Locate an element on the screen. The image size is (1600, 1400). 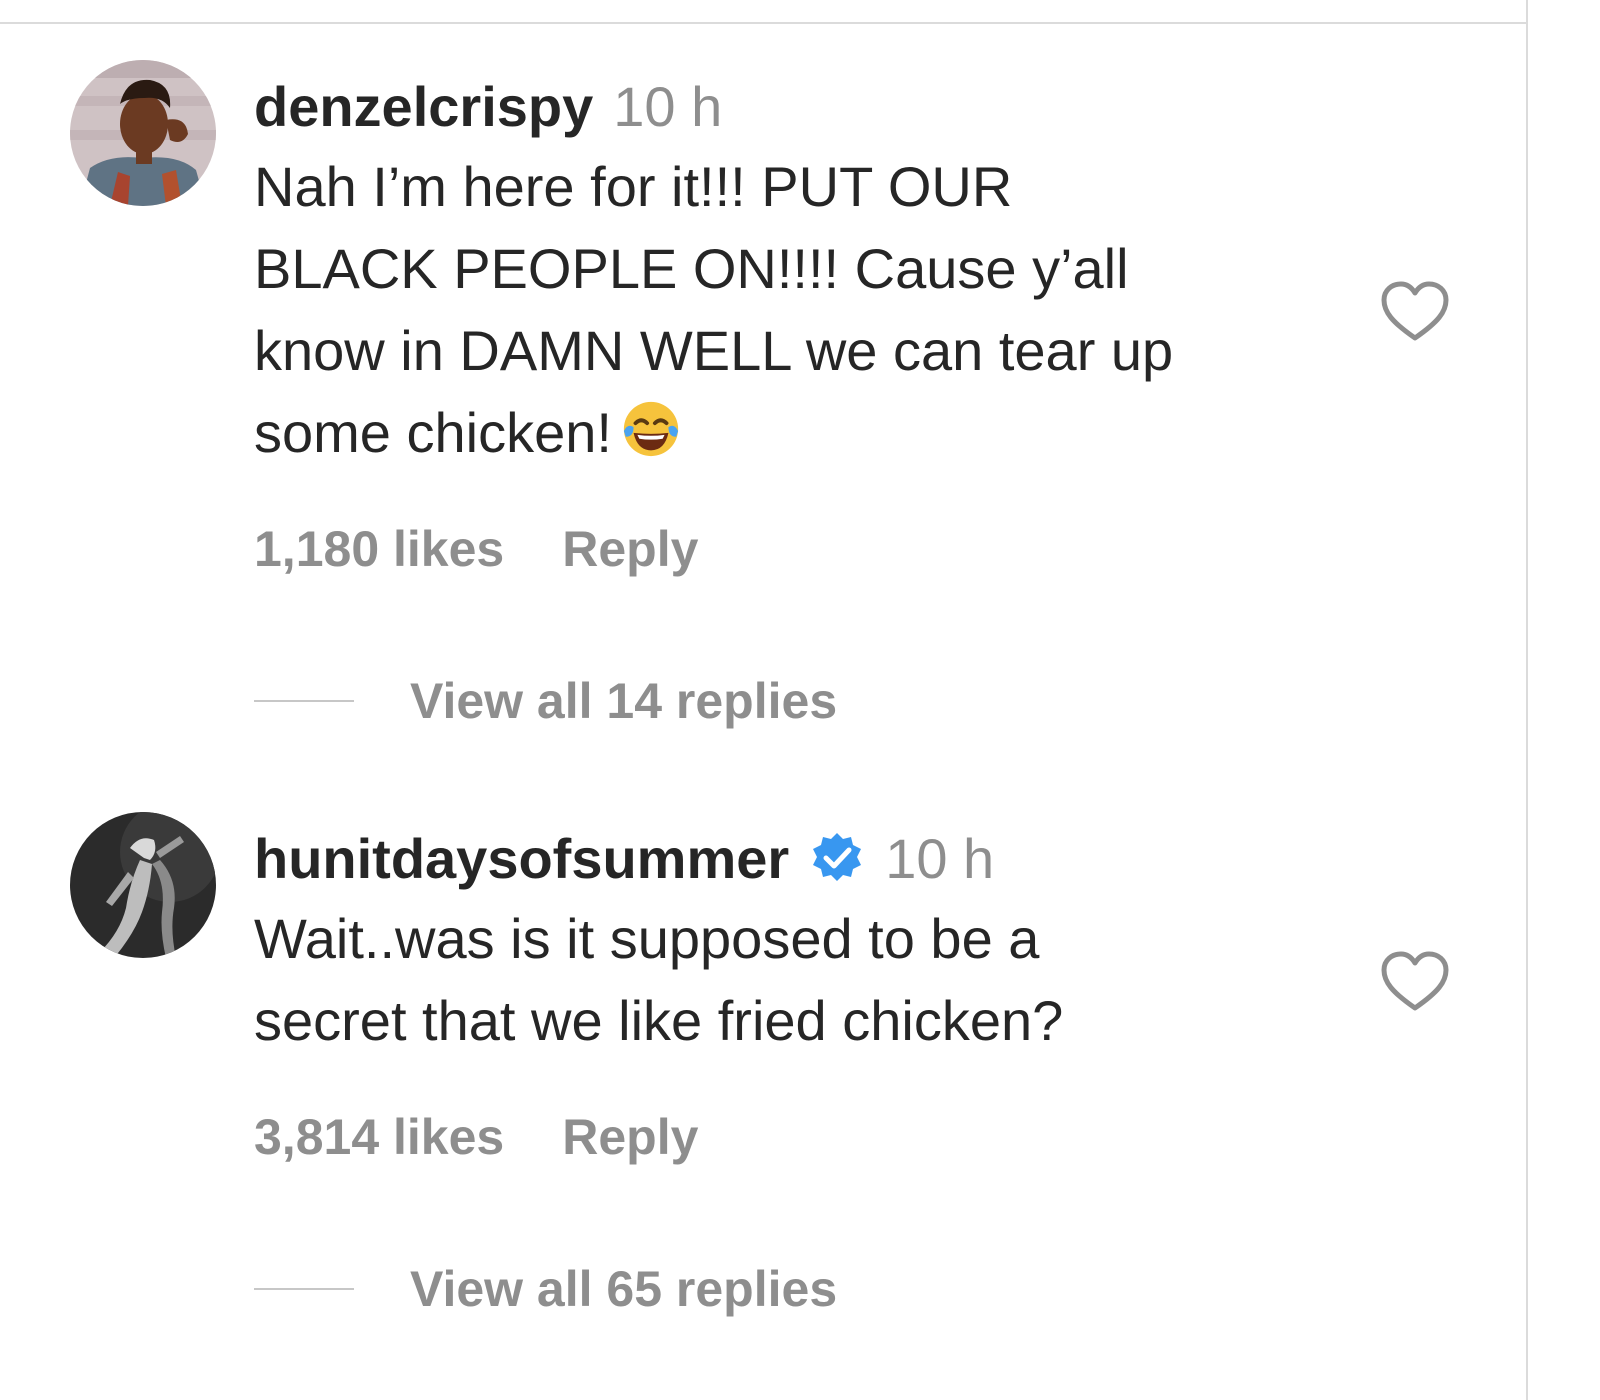
view-replies-label: View all 65 replies is located at coordinates (624, 1289).